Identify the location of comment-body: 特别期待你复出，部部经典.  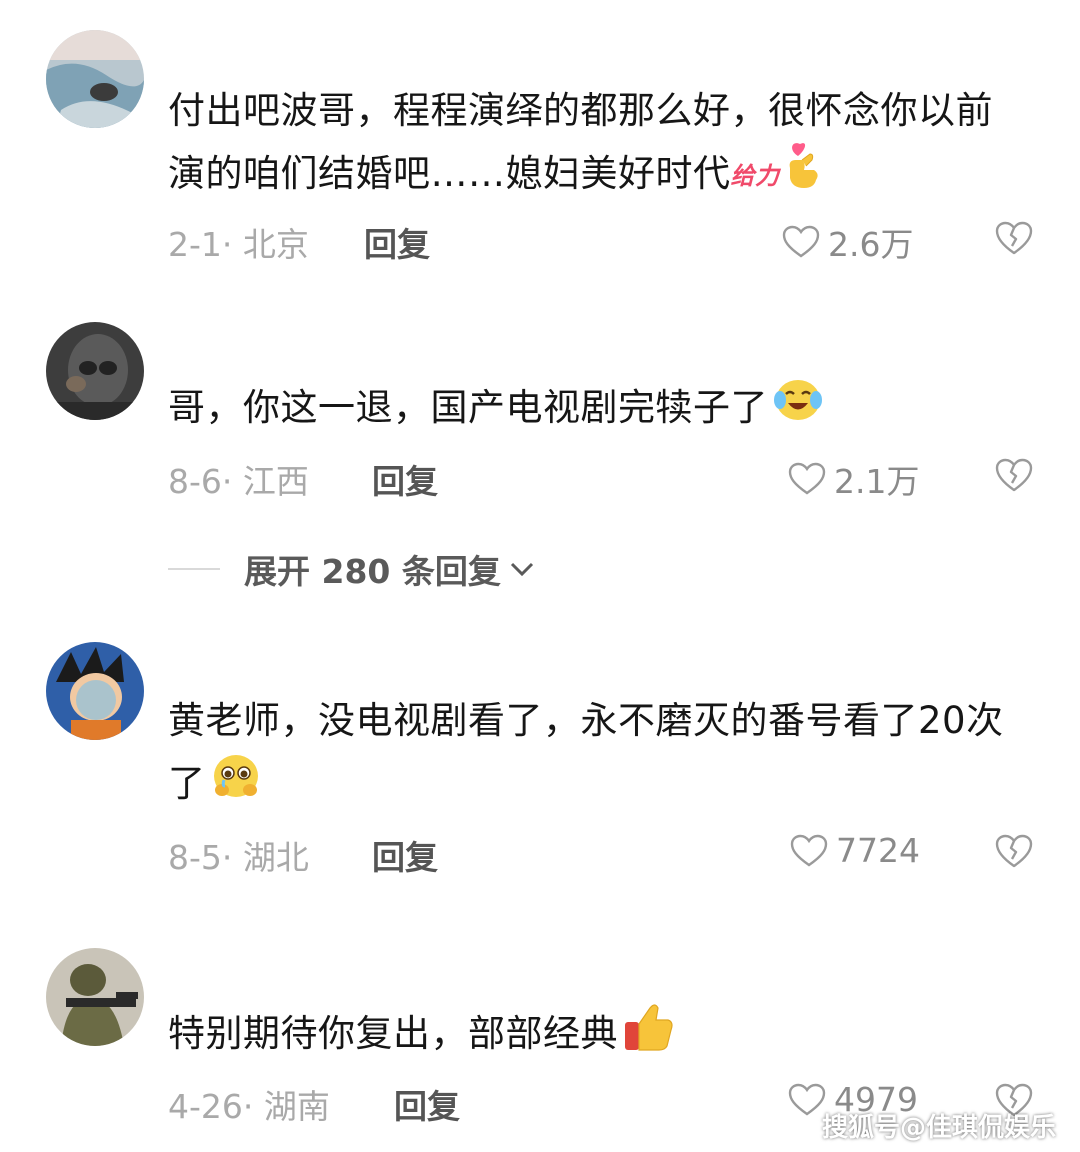
(393, 1033).